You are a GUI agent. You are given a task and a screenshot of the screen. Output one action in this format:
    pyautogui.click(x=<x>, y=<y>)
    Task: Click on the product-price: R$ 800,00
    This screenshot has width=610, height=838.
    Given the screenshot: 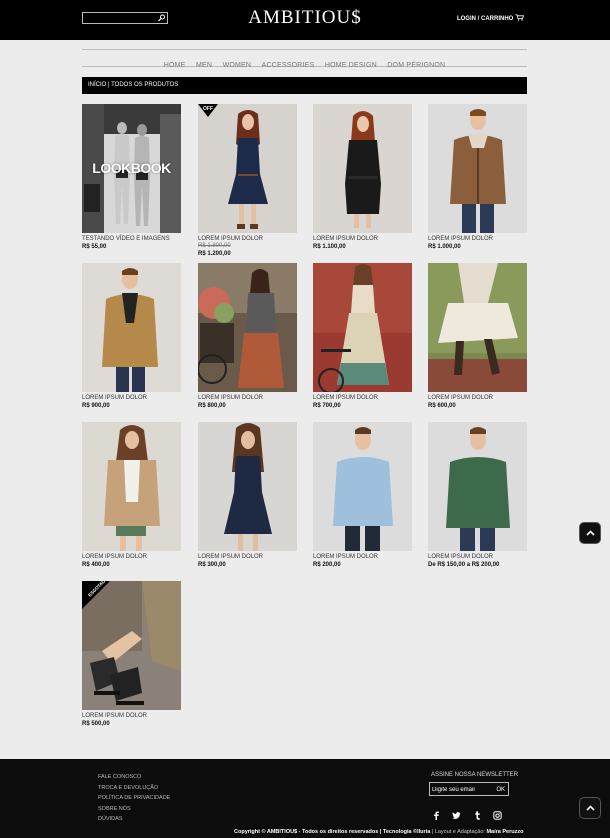 What is the action you would take?
    pyautogui.click(x=212, y=406)
    